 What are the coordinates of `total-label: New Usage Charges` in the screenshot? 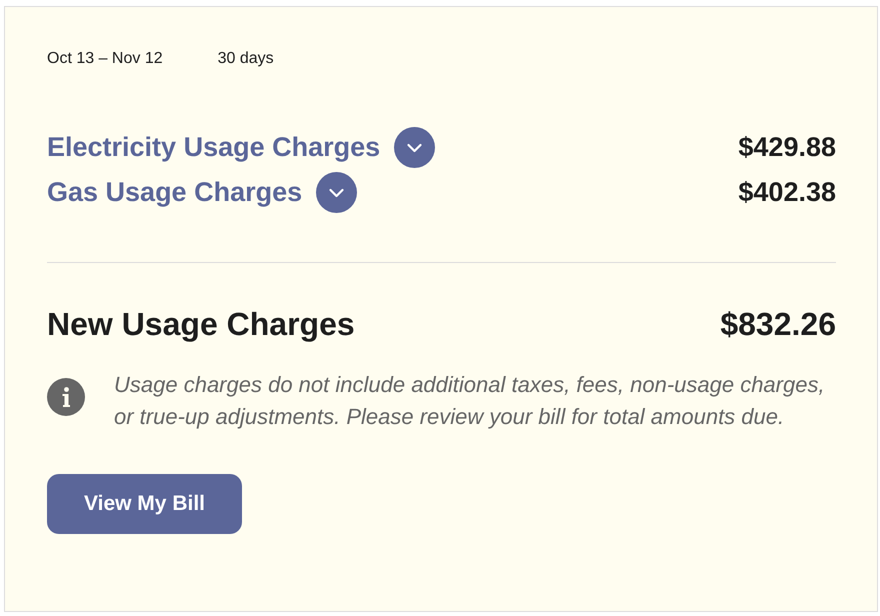 It's located at (201, 324).